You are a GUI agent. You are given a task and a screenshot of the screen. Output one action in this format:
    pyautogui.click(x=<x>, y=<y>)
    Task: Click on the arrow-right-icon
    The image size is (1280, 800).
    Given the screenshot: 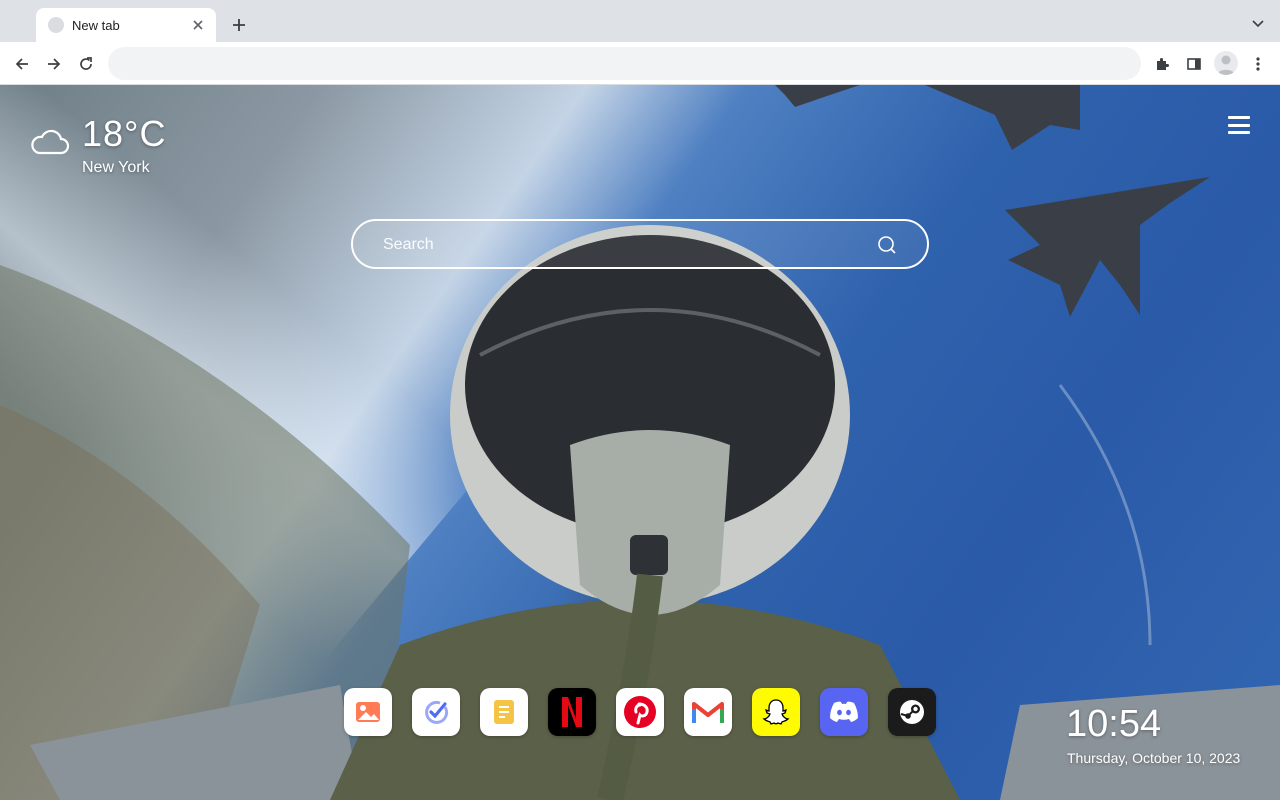 What is the action you would take?
    pyautogui.click(x=54, y=64)
    